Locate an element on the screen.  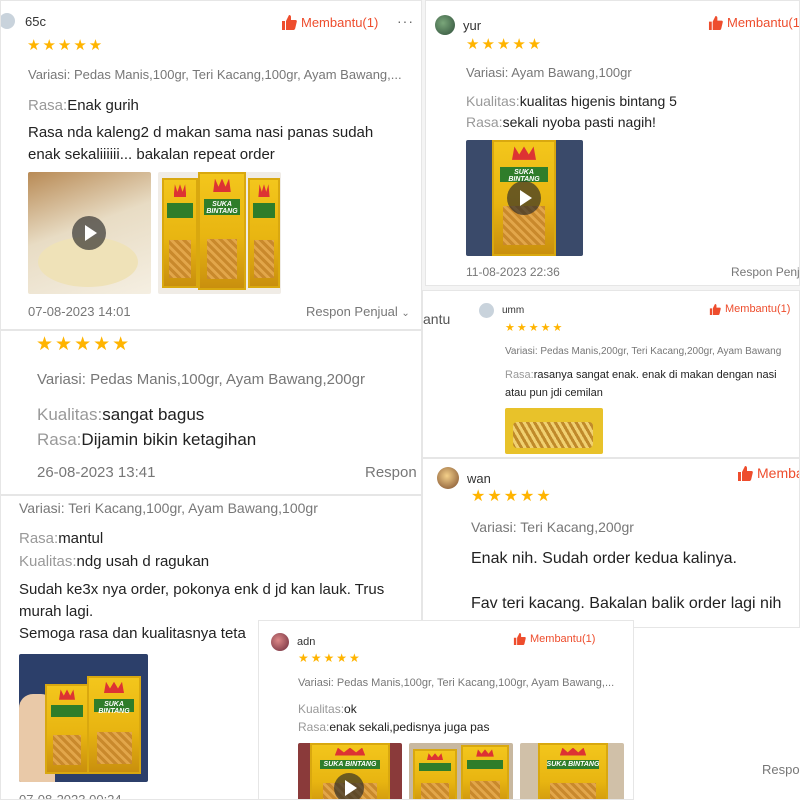
seller-response-toggle: Respon Penj is located at coordinates (765, 272).